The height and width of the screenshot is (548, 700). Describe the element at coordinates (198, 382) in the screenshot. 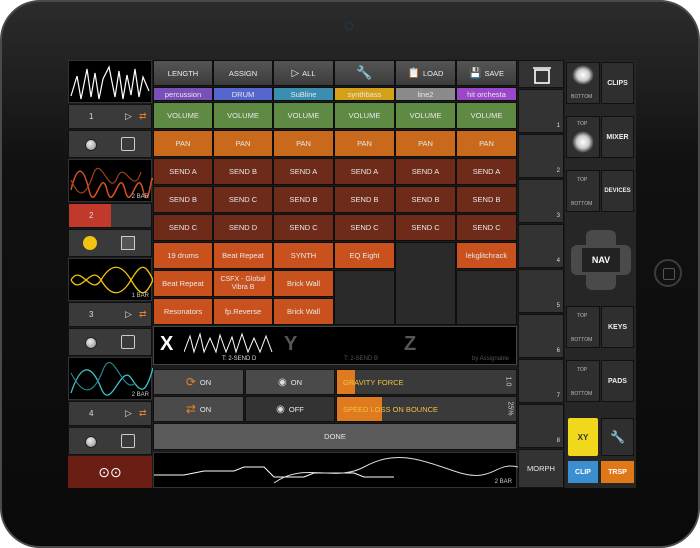

I see `gravity-toggle-1: ⟳ ON` at that location.